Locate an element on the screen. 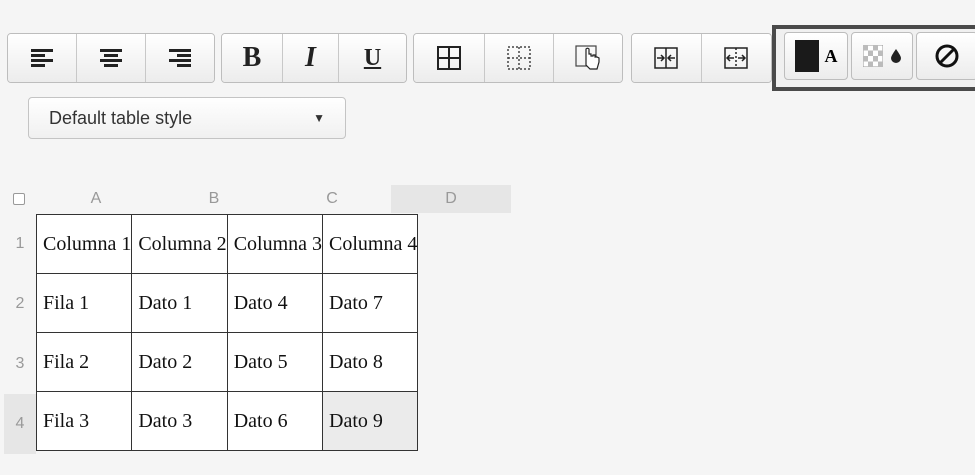 This screenshot has height=475, width=975. text-color-button: A is located at coordinates (816, 56).